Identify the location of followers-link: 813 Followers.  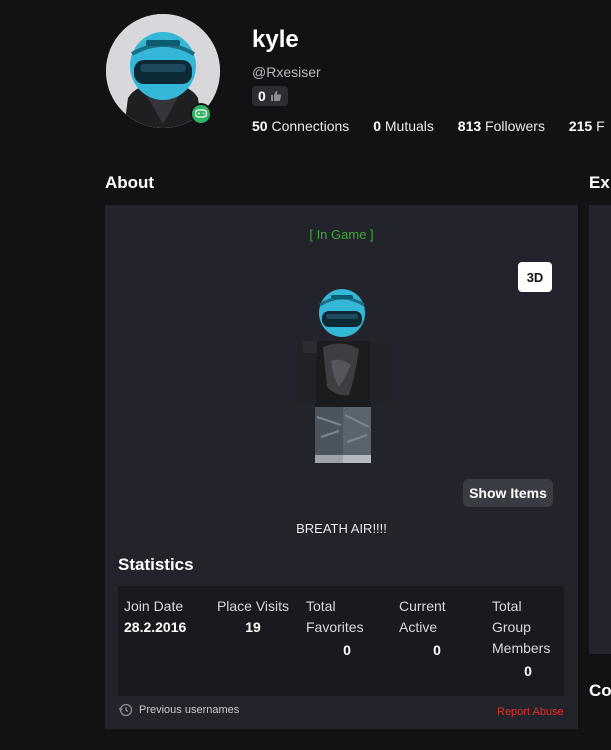
(501, 126).